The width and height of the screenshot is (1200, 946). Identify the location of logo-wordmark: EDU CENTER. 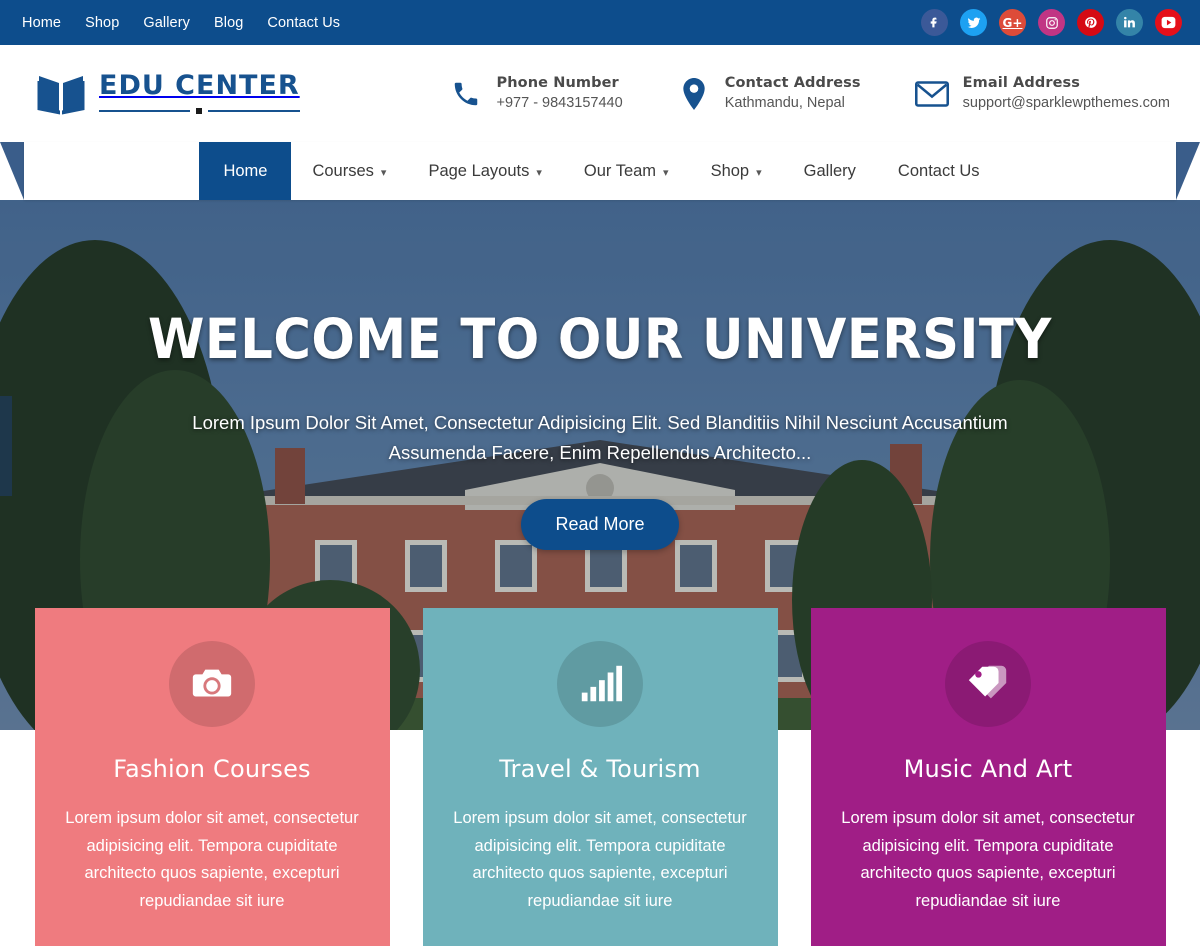
(199, 85).